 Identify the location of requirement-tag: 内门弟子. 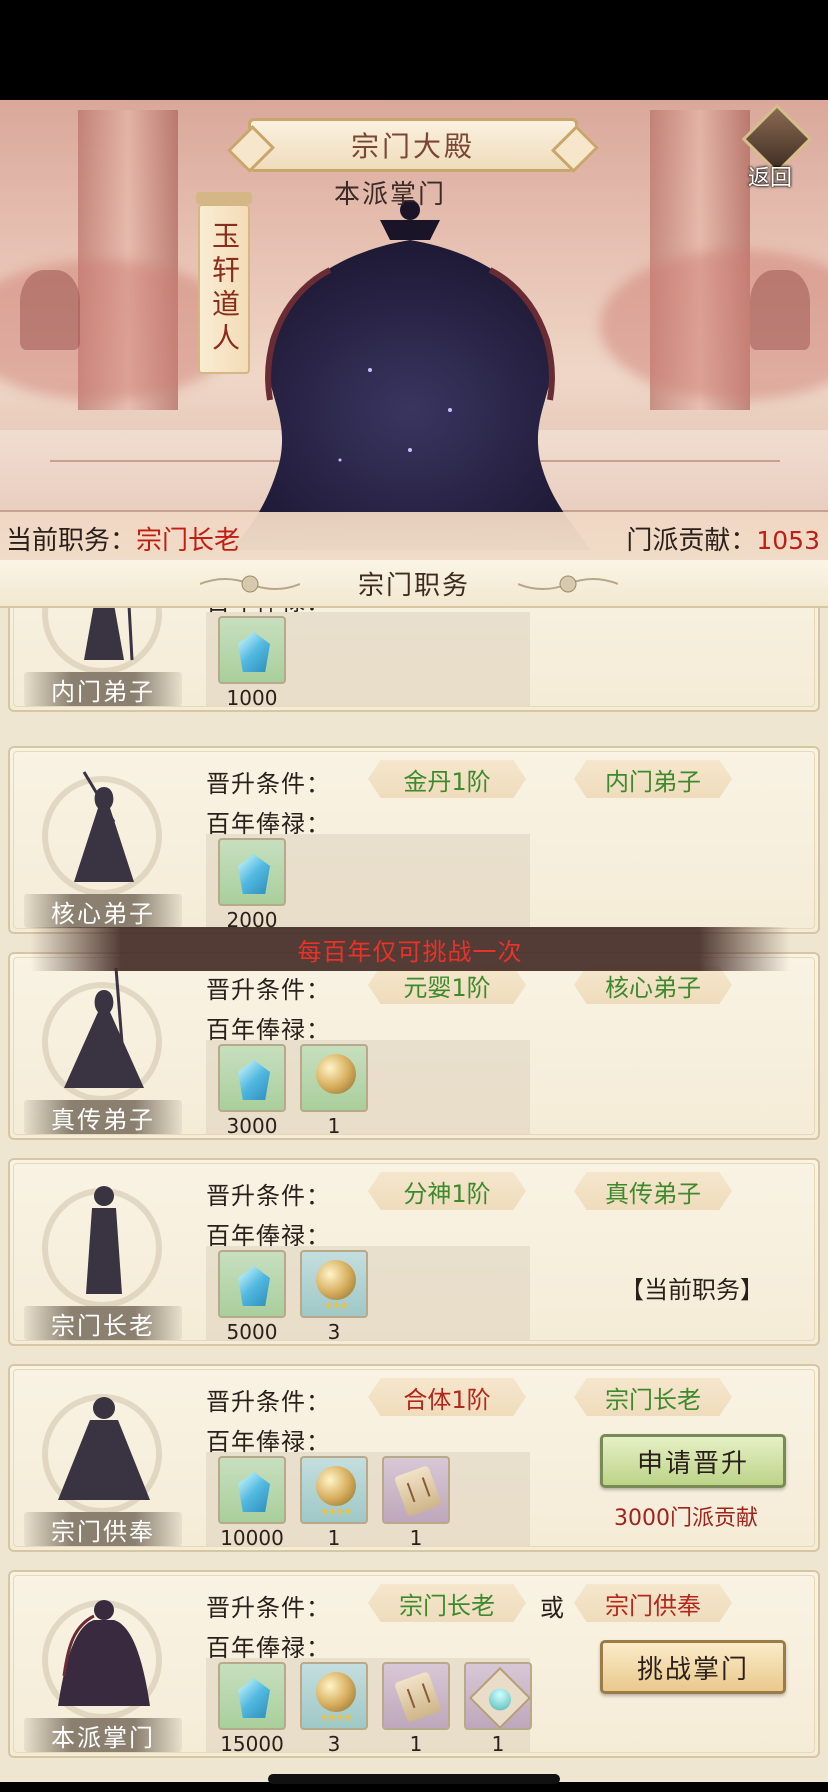
(653, 779).